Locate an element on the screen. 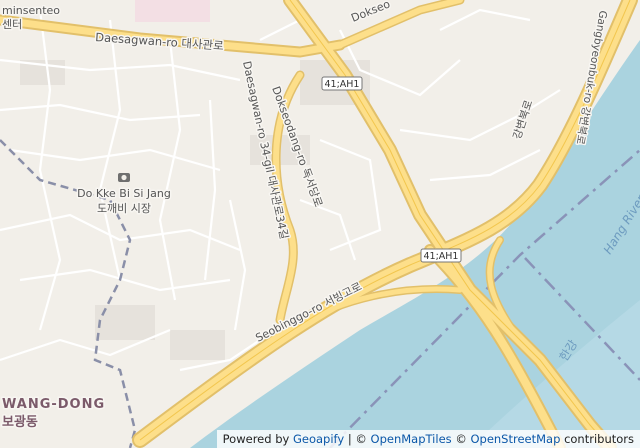 The image size is (640, 448). openstreetmap-link: OpenStreetMap is located at coordinates (515, 439).